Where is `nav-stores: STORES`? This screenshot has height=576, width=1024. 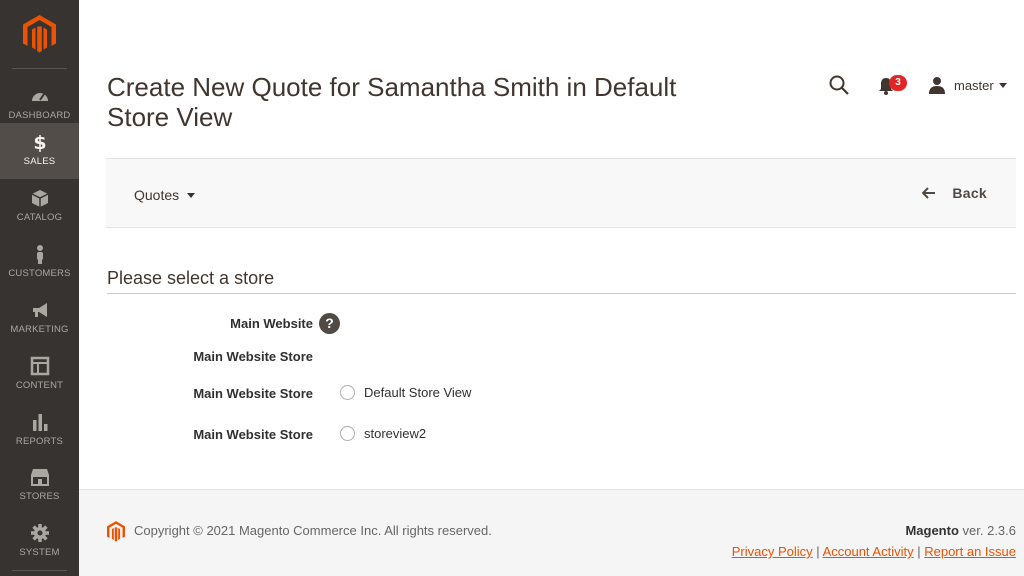
nav-stores: STORES is located at coordinates (39, 486).